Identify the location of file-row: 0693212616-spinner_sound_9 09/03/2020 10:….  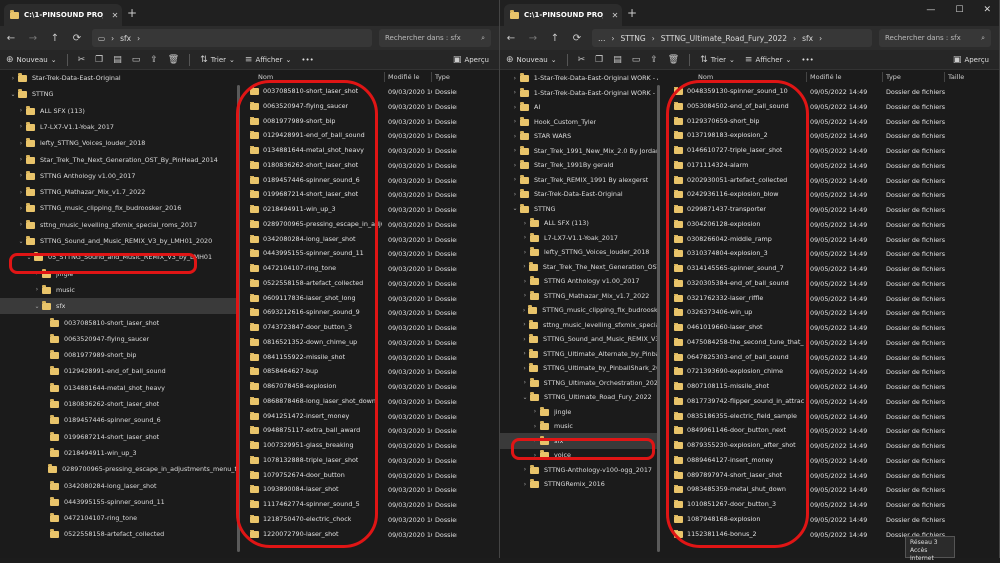
(369, 313).